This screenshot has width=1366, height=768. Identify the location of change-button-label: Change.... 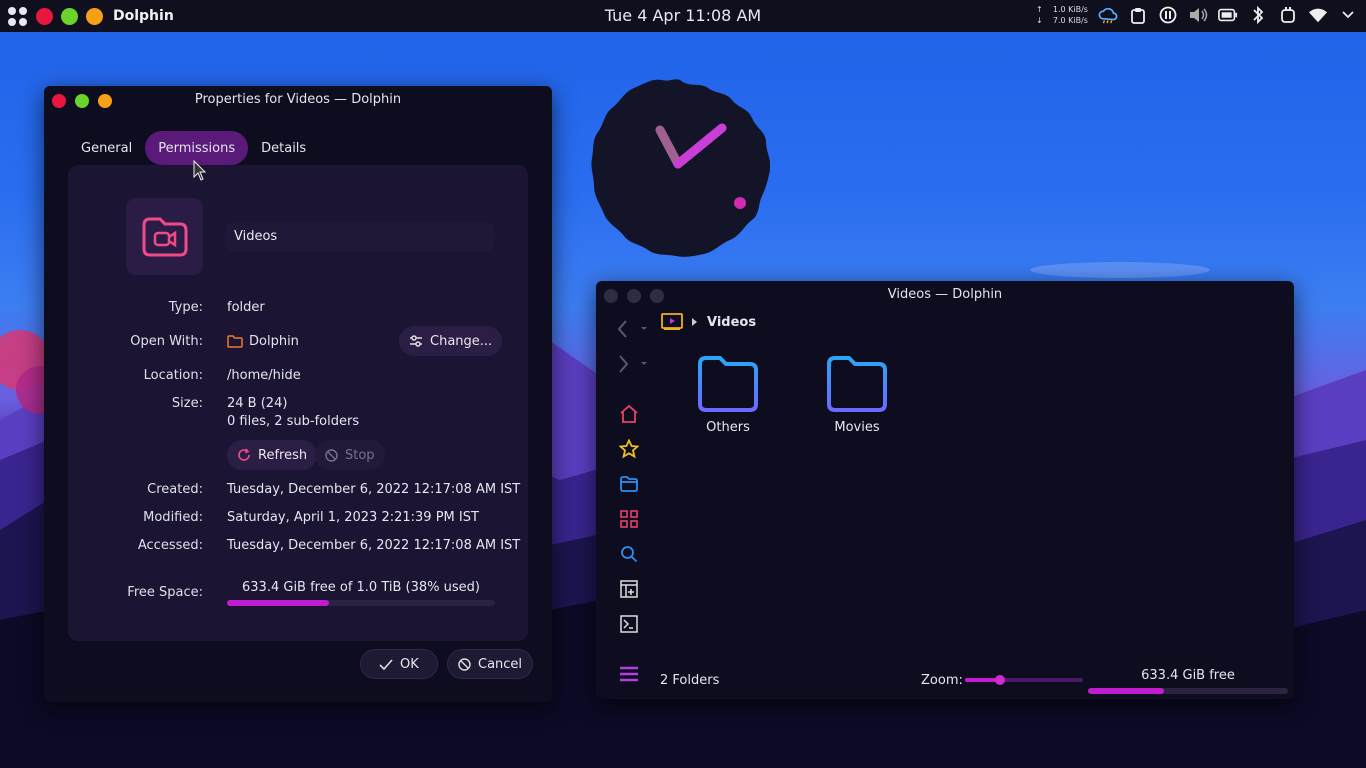
(461, 341).